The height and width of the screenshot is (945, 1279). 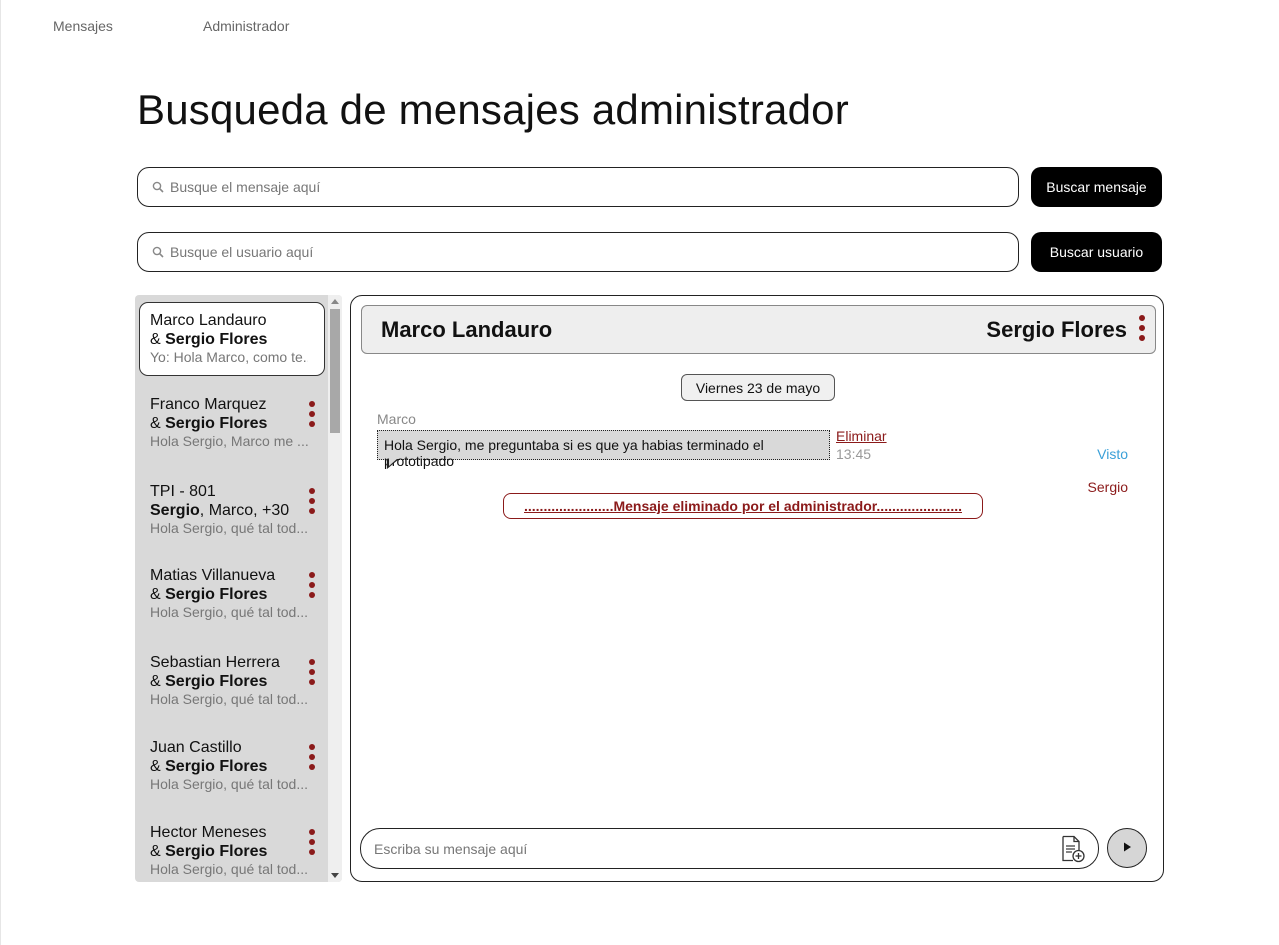 I want to click on date-separator: Viernes 23 de mayo, so click(x=758, y=387).